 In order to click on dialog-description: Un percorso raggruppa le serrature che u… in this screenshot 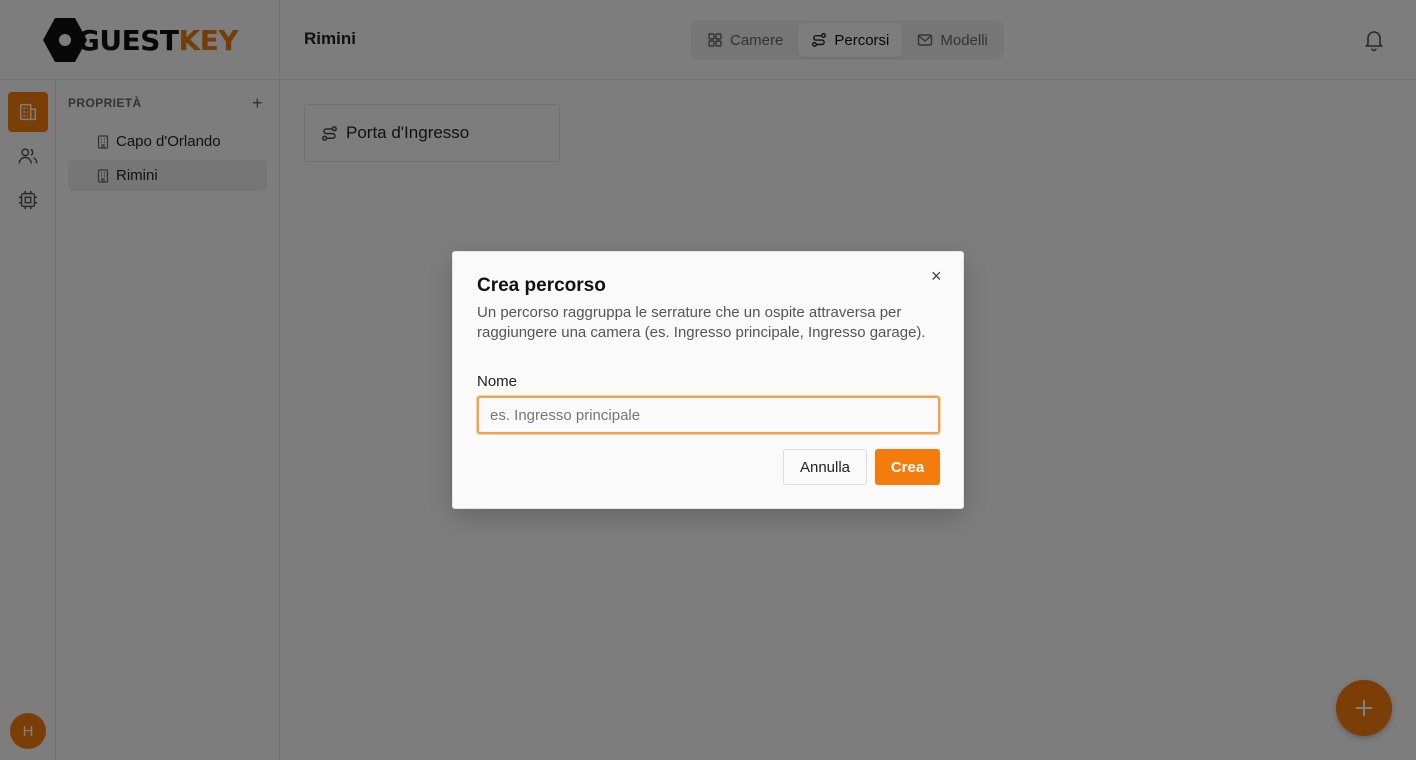, I will do `click(701, 322)`.